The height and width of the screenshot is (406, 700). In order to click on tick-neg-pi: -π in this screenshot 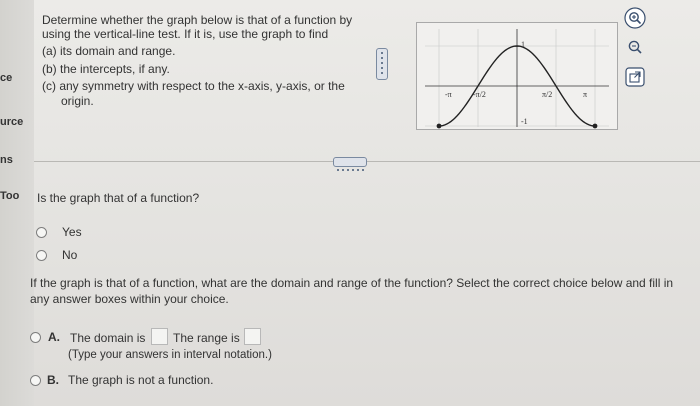, I will do `click(448, 94)`.